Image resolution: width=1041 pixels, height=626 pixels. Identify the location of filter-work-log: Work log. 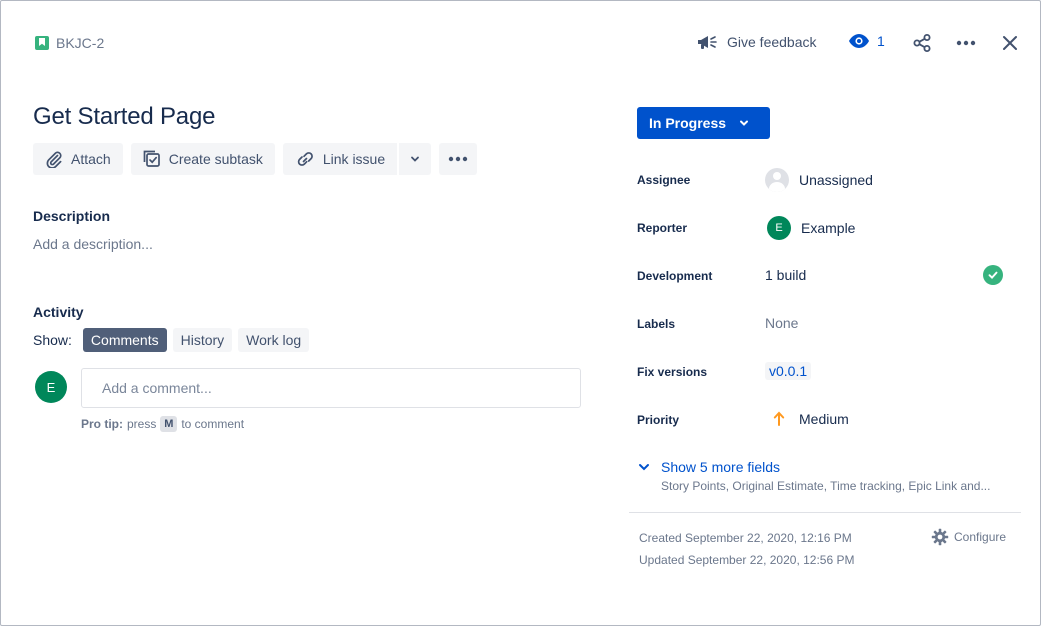
(274, 340).